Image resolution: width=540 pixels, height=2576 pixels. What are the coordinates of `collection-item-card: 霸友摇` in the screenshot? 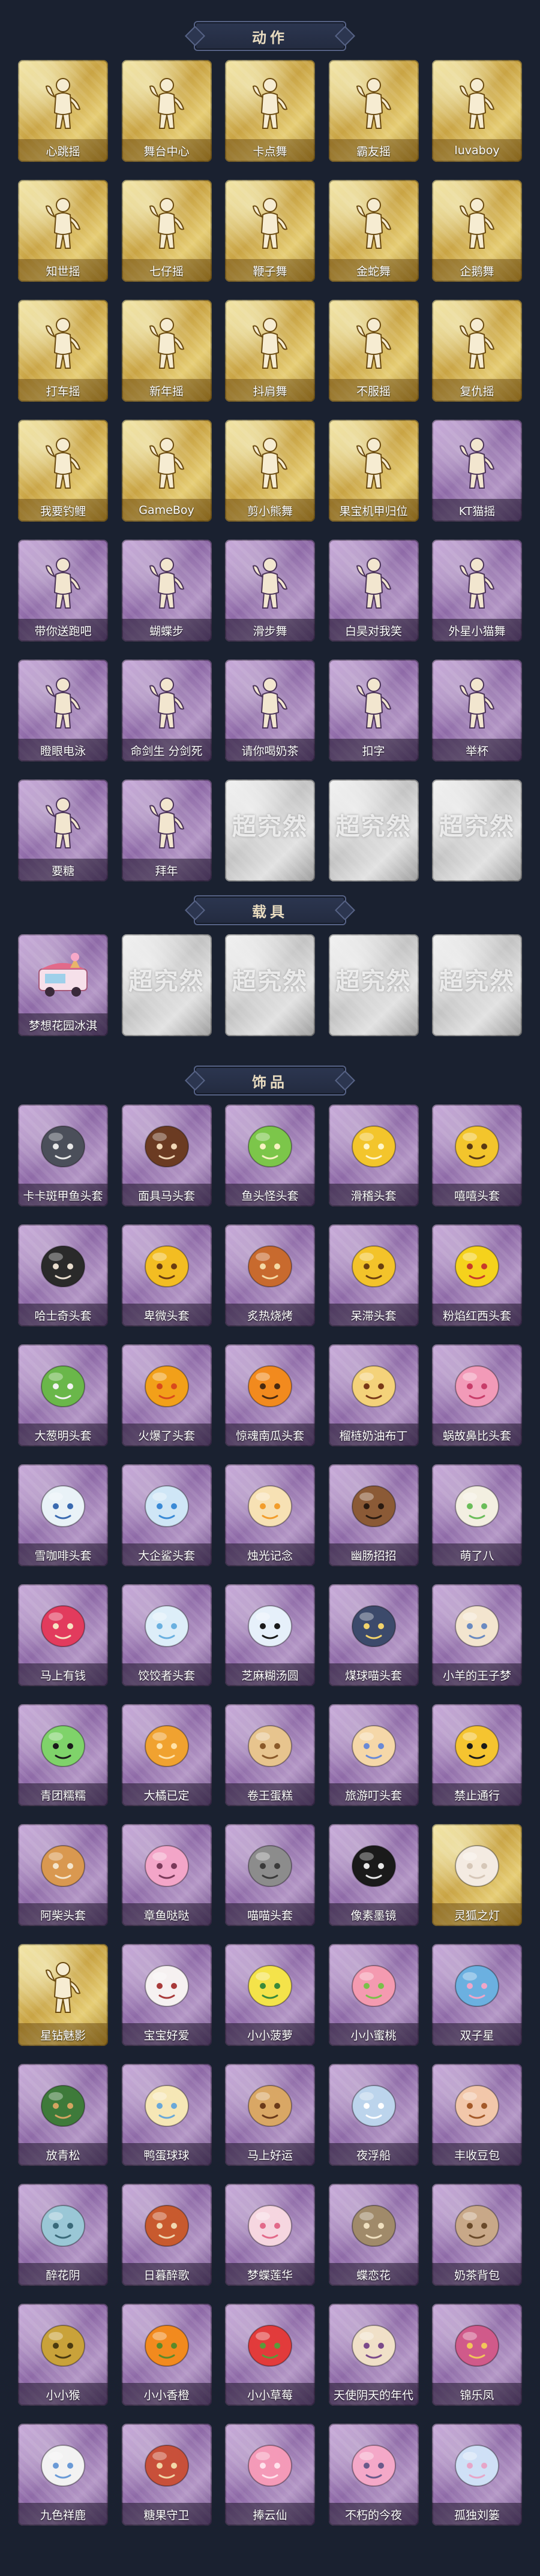 It's located at (373, 111).